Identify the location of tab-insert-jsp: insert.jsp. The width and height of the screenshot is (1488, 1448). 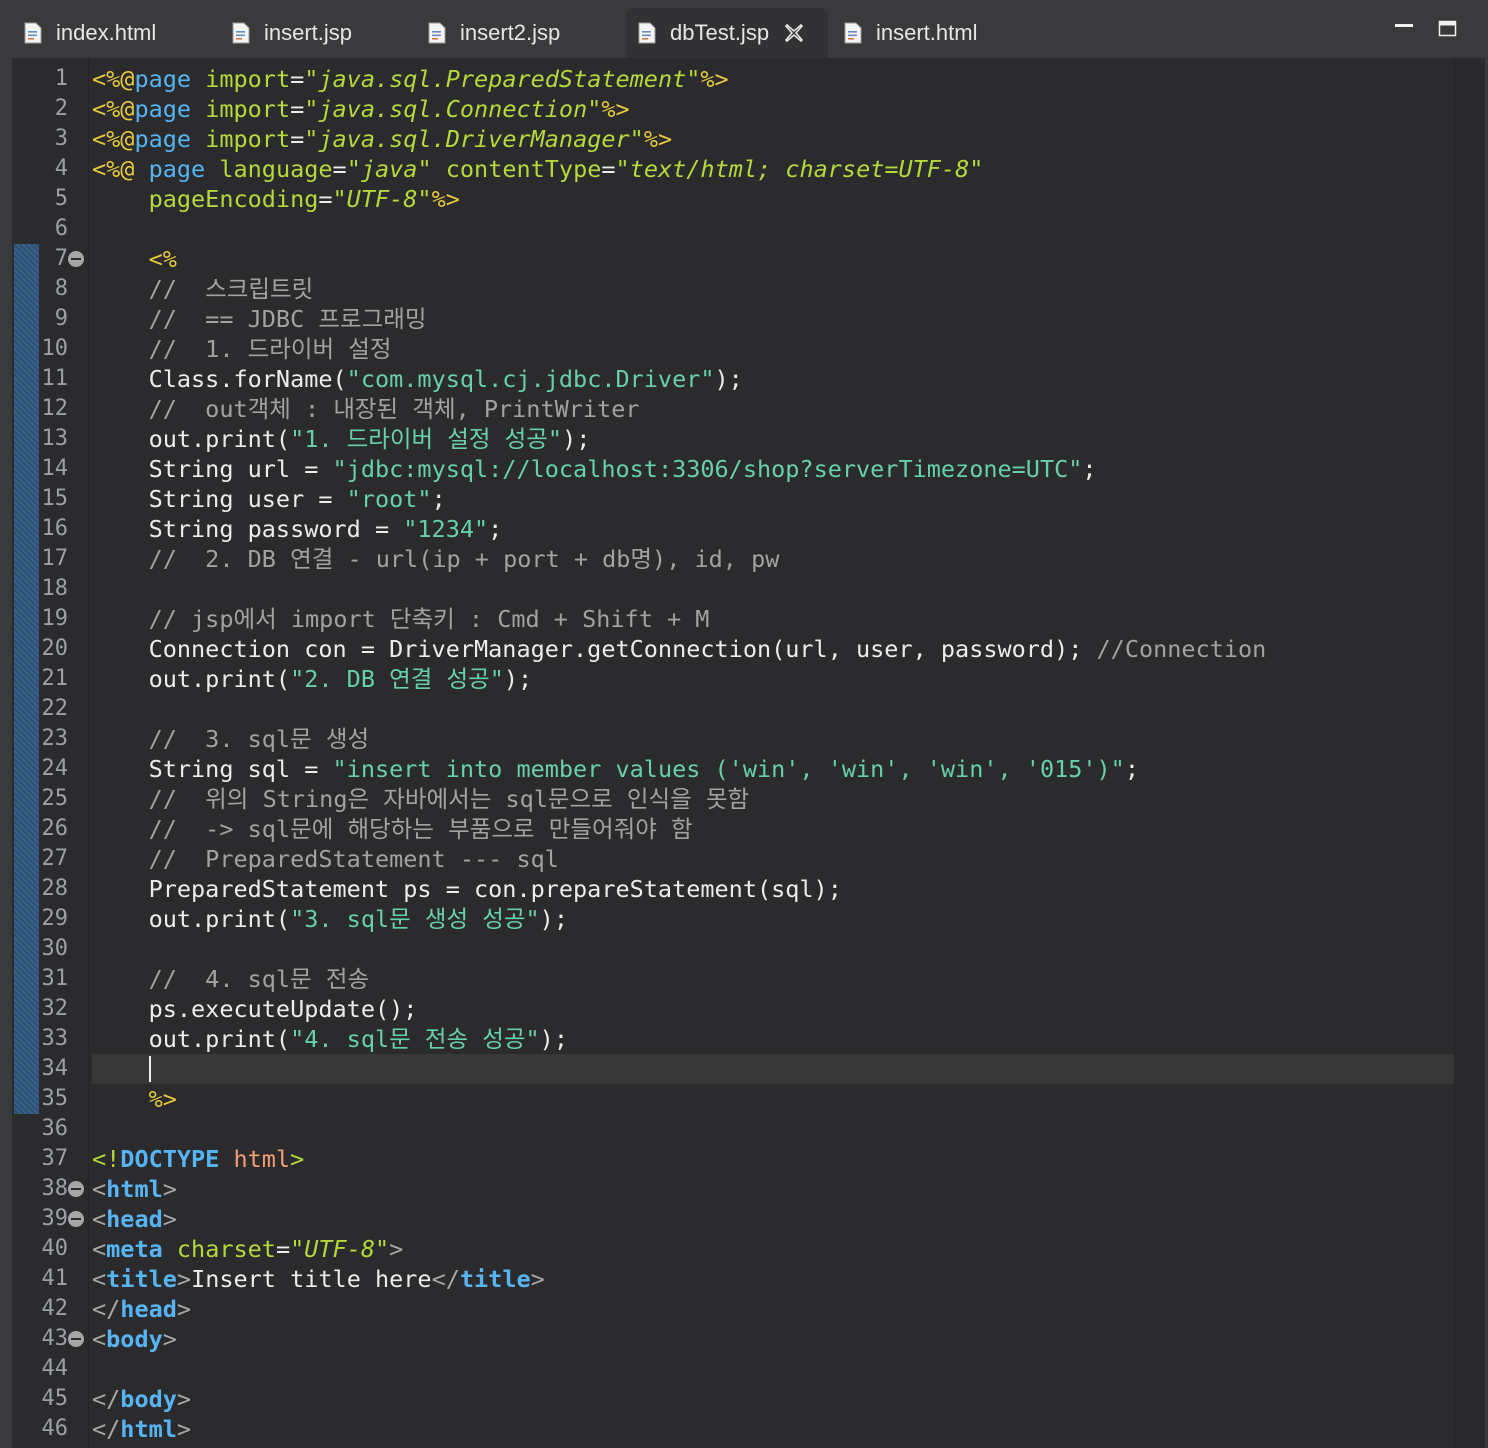
(318, 33).